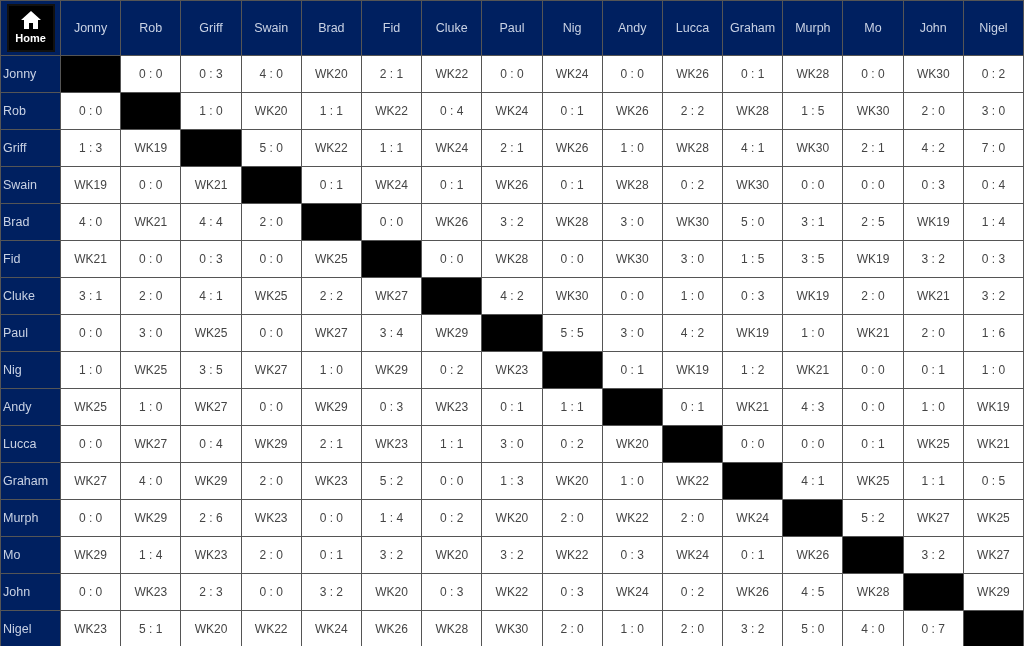 Image resolution: width=1024 pixels, height=646 pixels. I want to click on table-cell: 1 : 6, so click(993, 333).